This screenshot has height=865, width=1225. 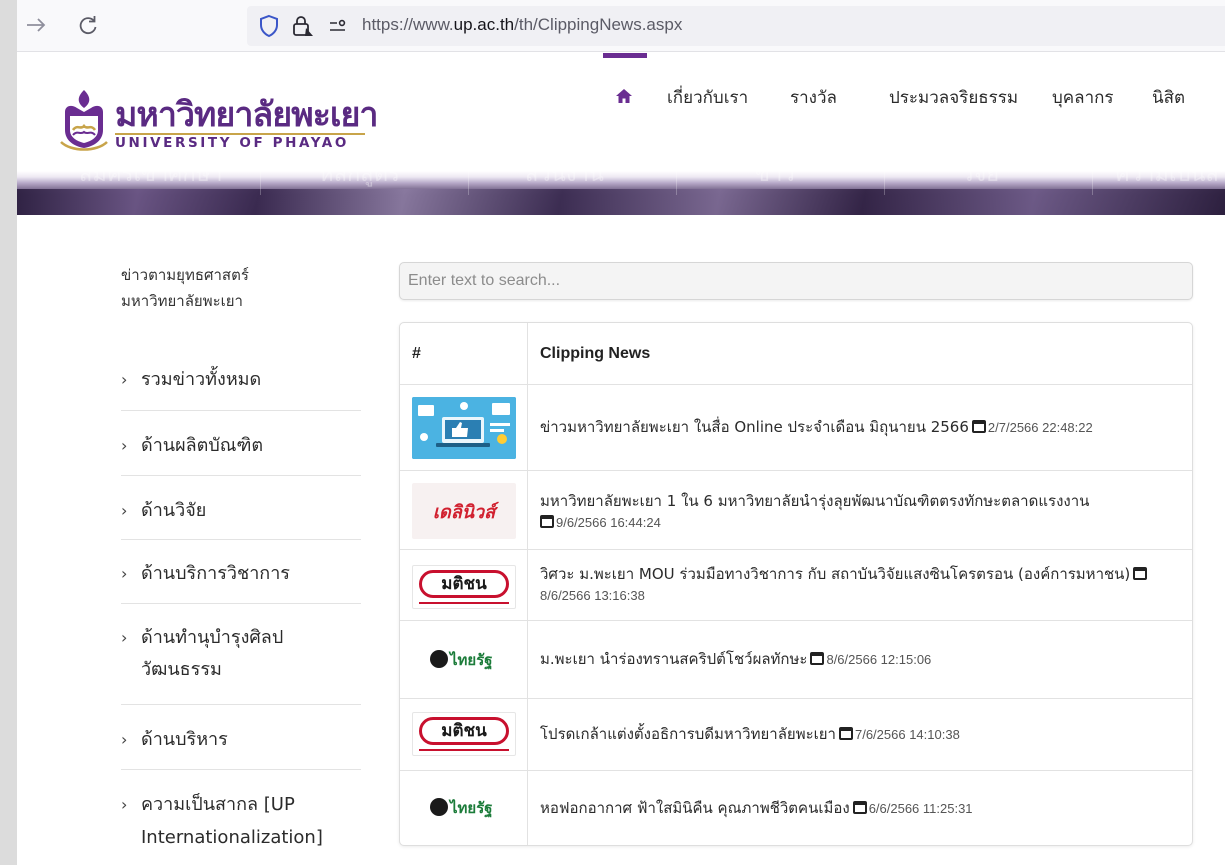 I want to click on forward-icon, so click(x=36, y=25).